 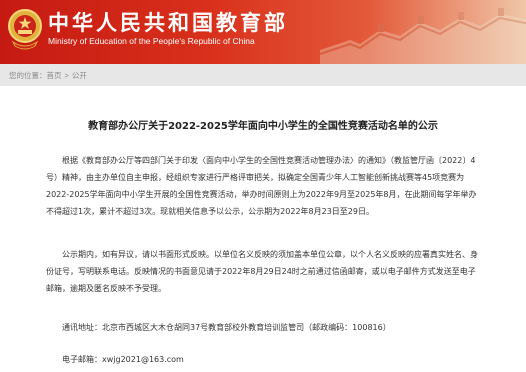 What do you see at coordinates (246, 327) in the screenshot?
I see `address-value: 北京市西城区大木仓胡同37号教育部校外教育培训监管司（邮政编码：100816）` at bounding box center [246, 327].